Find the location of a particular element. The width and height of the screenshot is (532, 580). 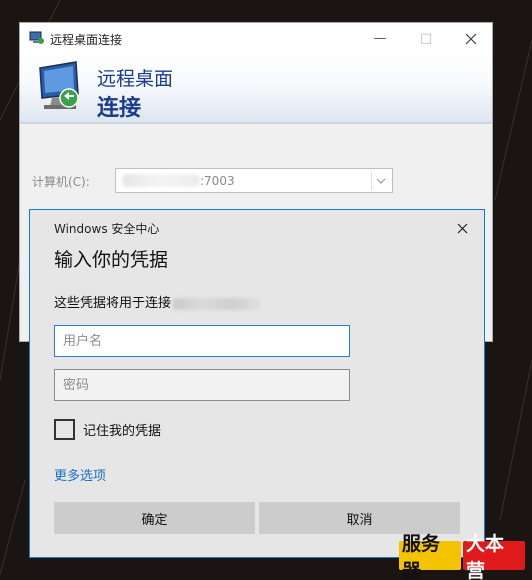

remember-credentials: 记住我的凭据 is located at coordinates (107, 429).